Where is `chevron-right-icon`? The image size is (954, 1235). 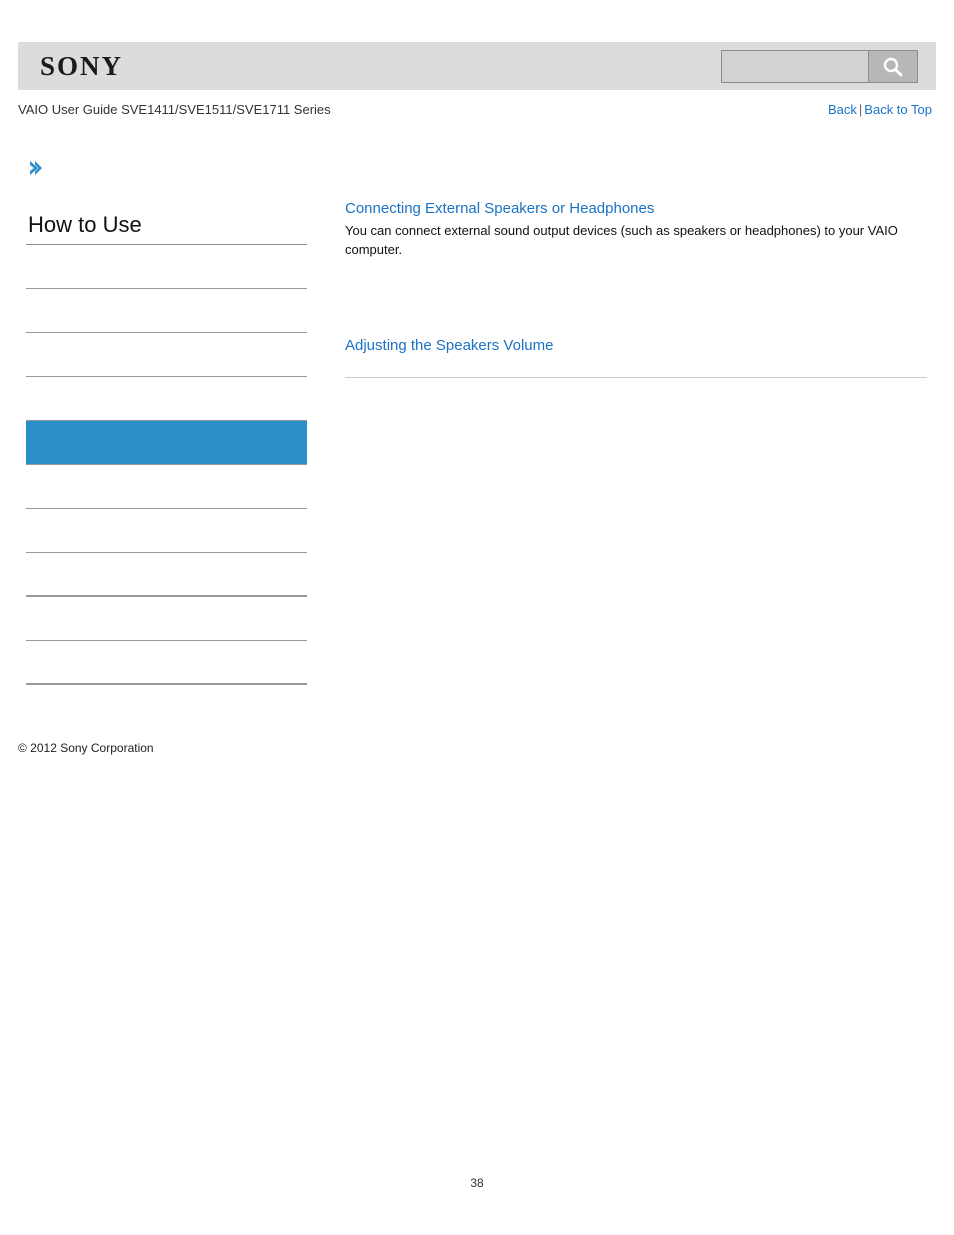
chevron-right-icon is located at coordinates (36, 168).